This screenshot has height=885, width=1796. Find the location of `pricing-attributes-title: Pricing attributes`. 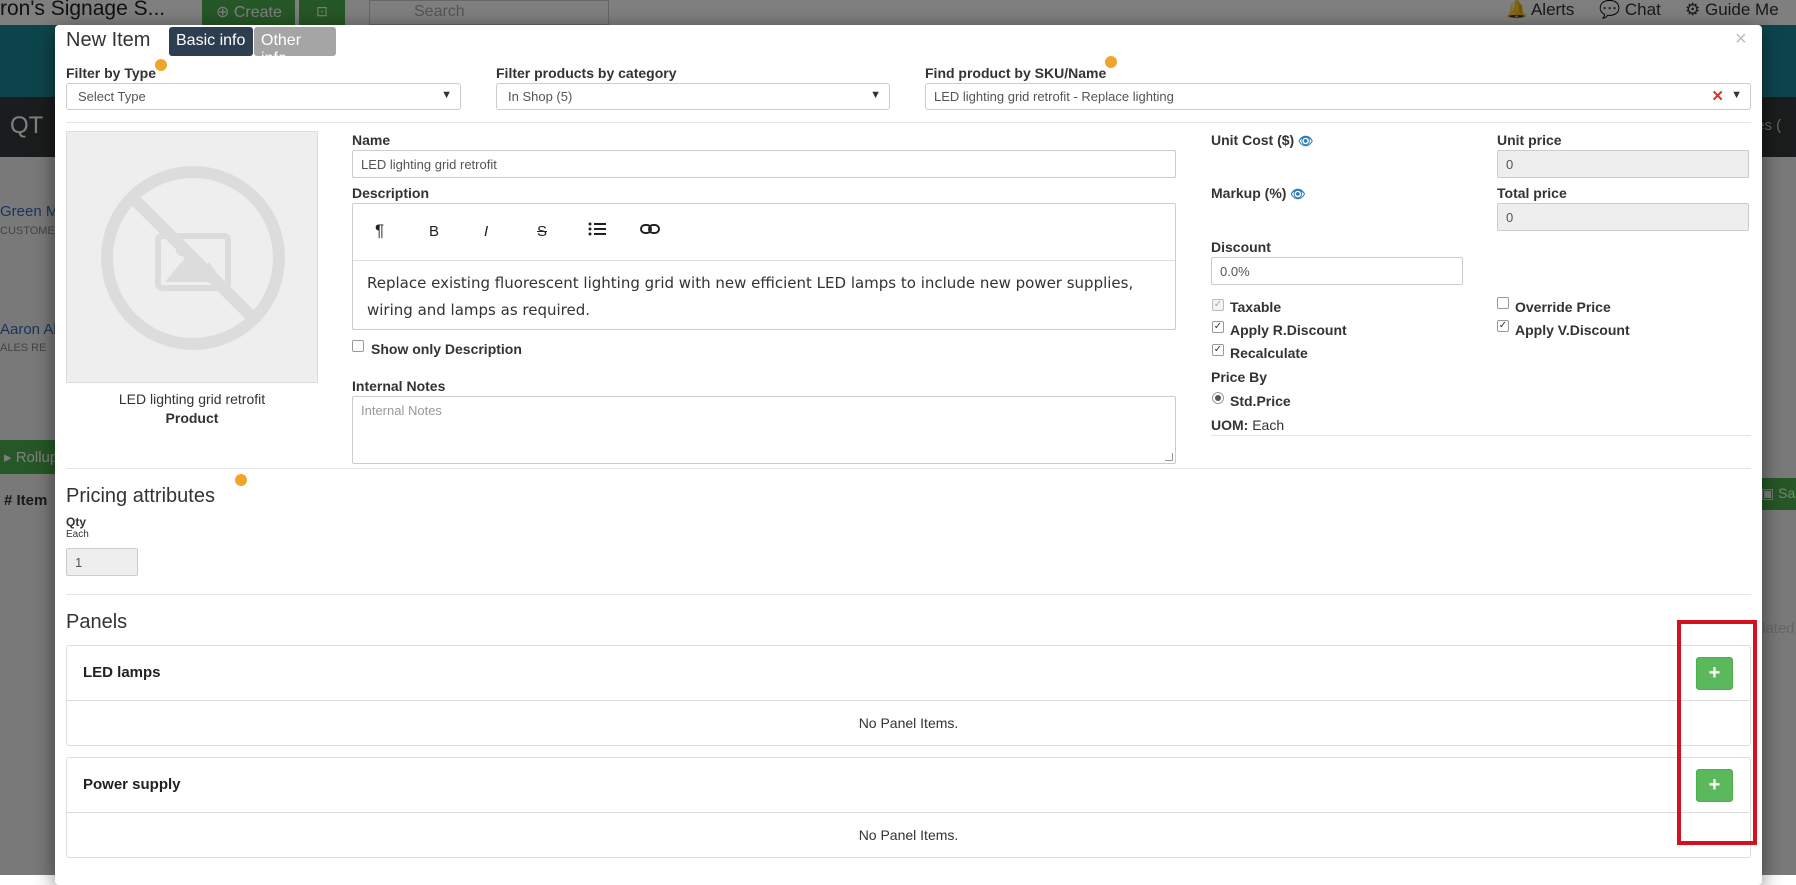

pricing-attributes-title: Pricing attributes is located at coordinates (140, 496).